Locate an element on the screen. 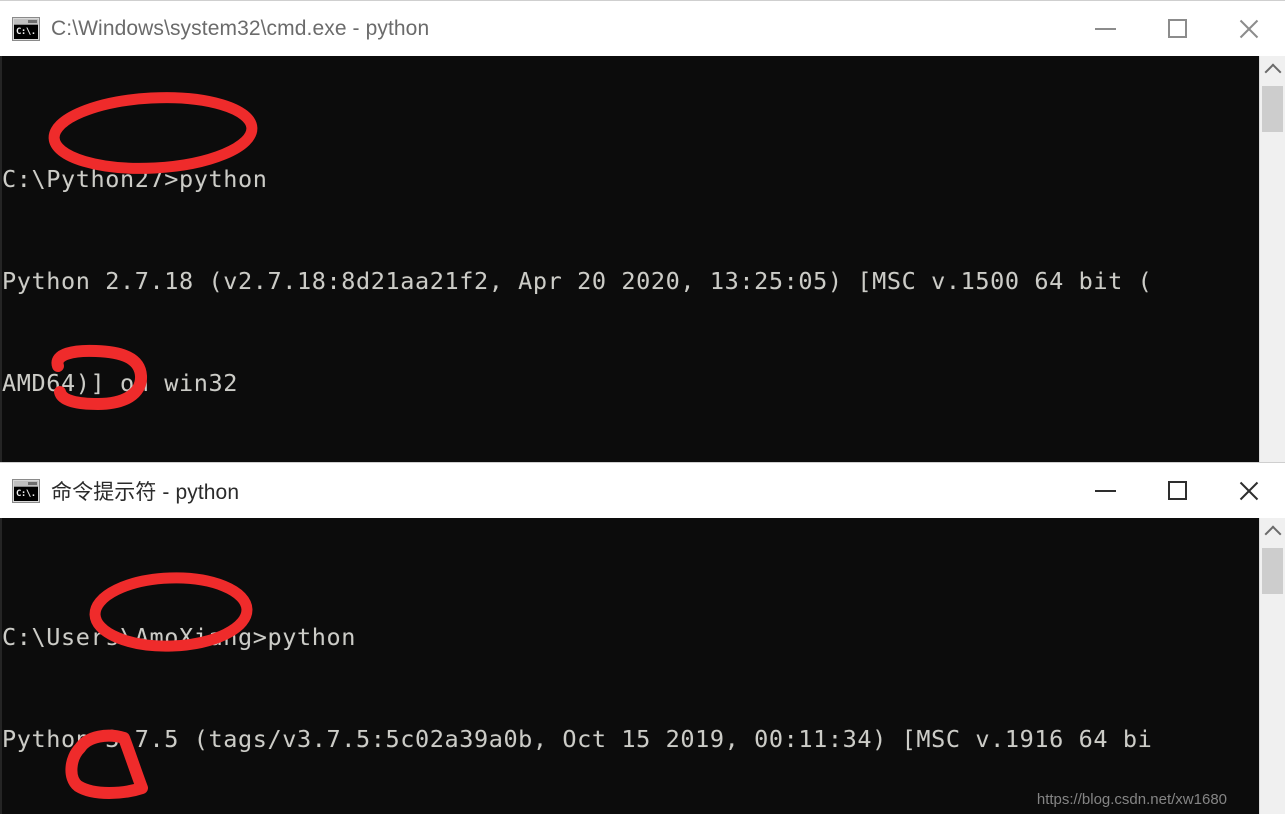  title-left-group: C:\. 命令提示符 - python is located at coordinates (119, 490).